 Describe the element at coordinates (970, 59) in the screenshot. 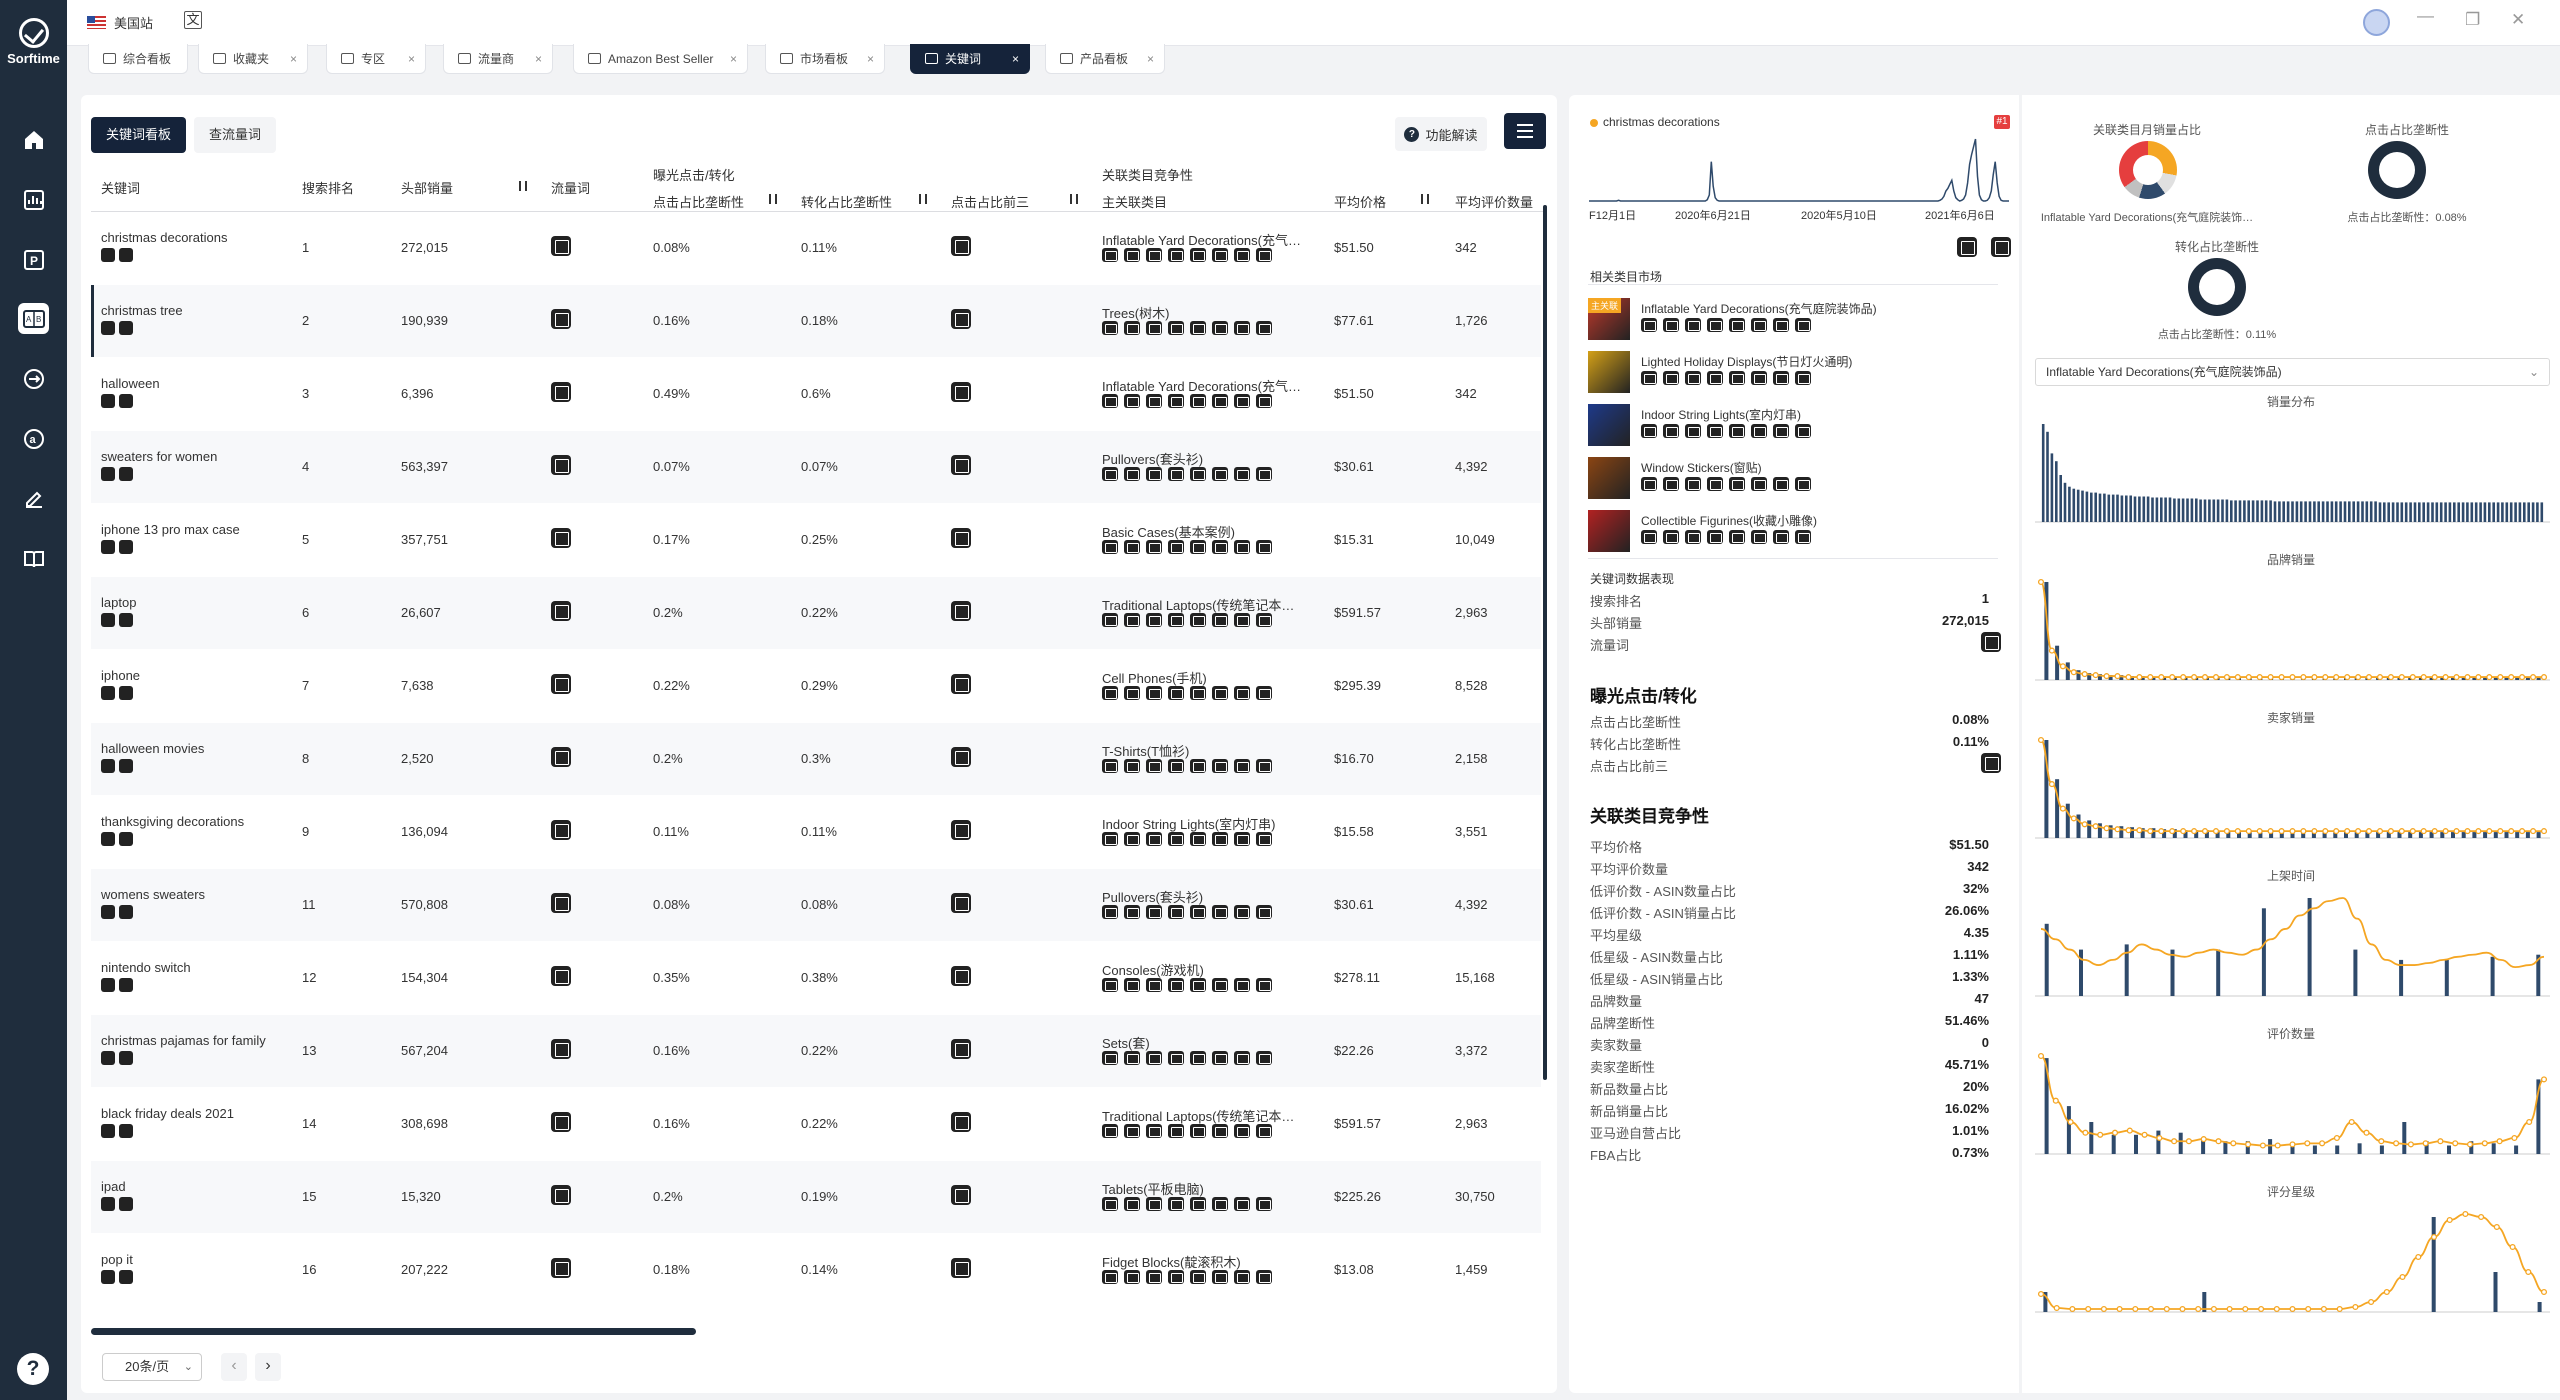

I see `tab-keyword: 关键词 ×` at that location.